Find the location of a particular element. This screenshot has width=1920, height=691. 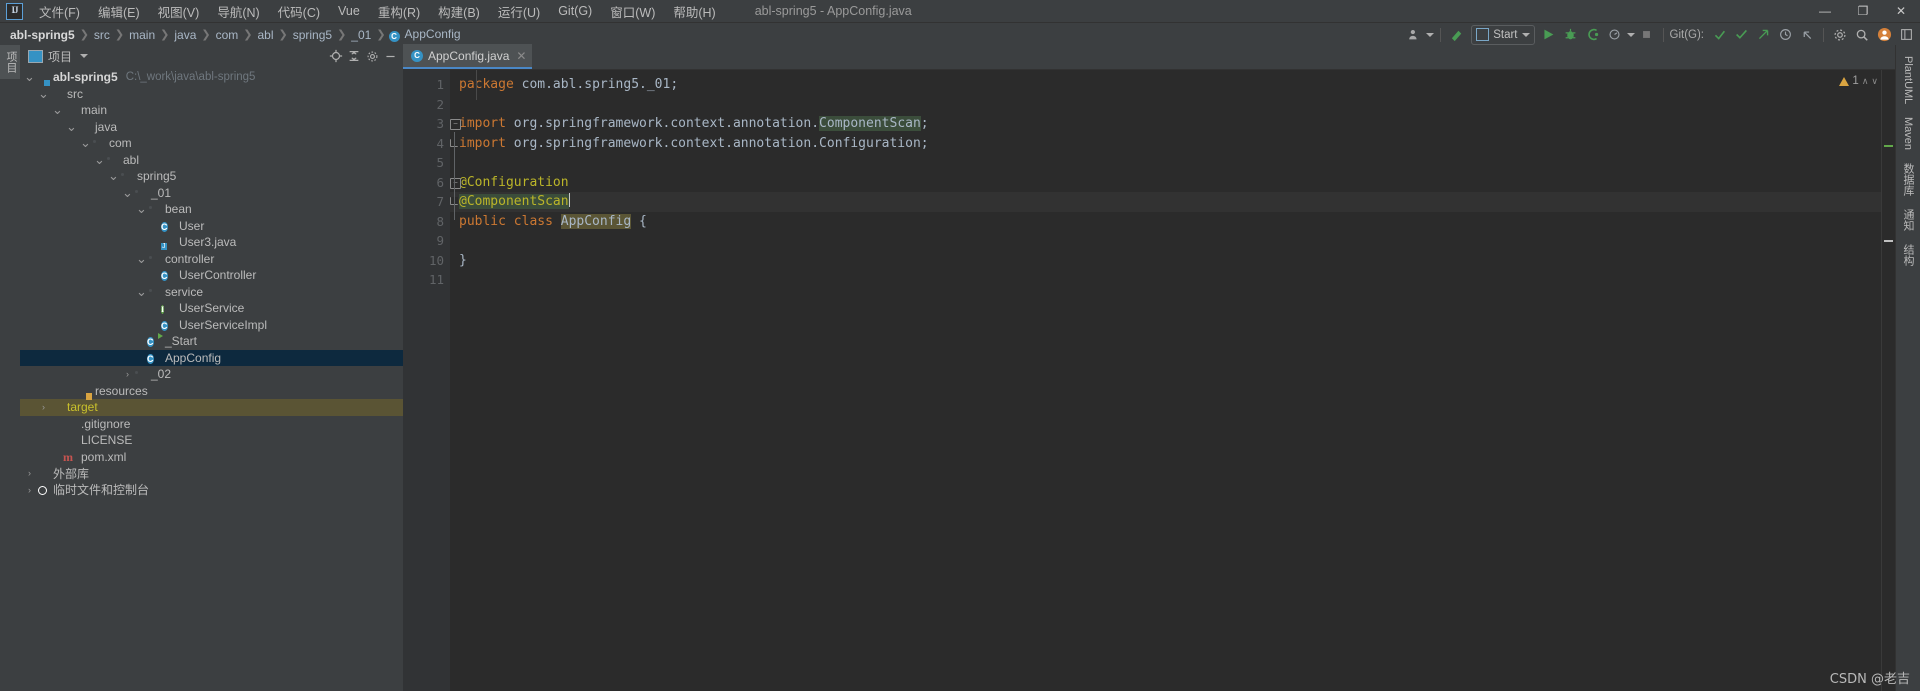

breadcrumb-item-3: java is located at coordinates (185, 35).